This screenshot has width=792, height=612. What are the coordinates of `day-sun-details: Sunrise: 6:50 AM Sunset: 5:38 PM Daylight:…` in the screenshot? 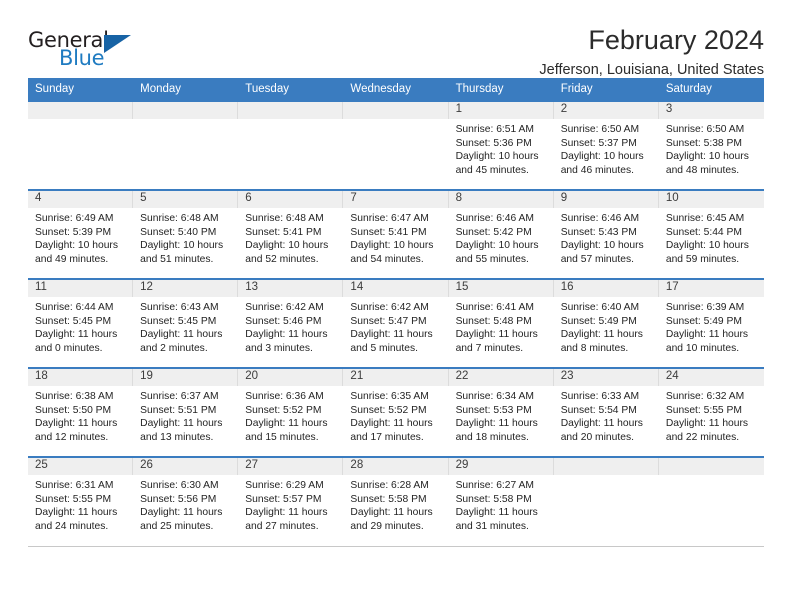 It's located at (711, 148).